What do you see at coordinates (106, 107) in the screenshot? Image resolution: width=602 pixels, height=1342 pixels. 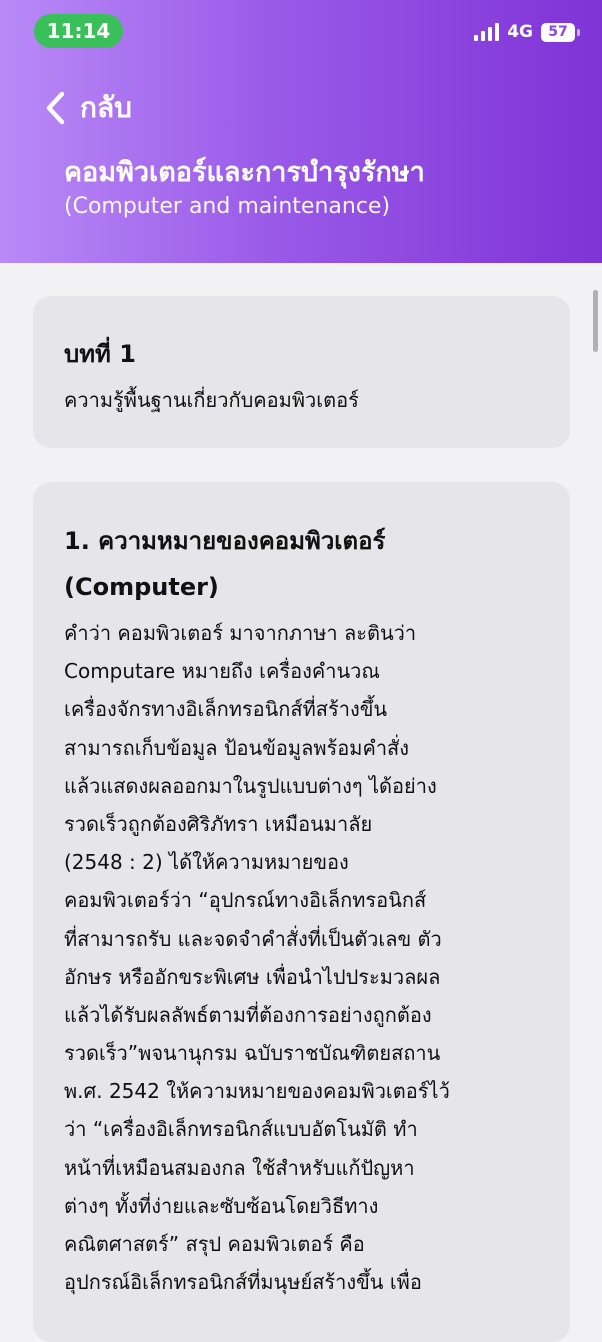 I see `back-label: กลับ` at bounding box center [106, 107].